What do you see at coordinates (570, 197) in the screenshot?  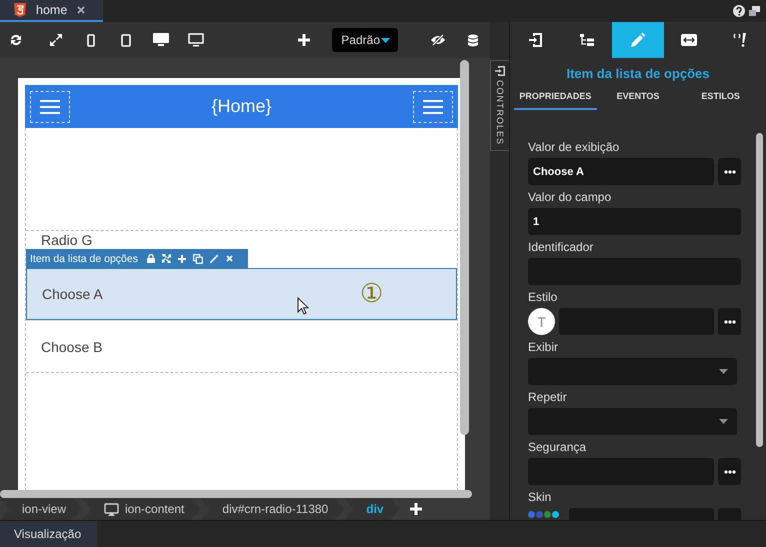 I see `field-label: Valor do campo` at bounding box center [570, 197].